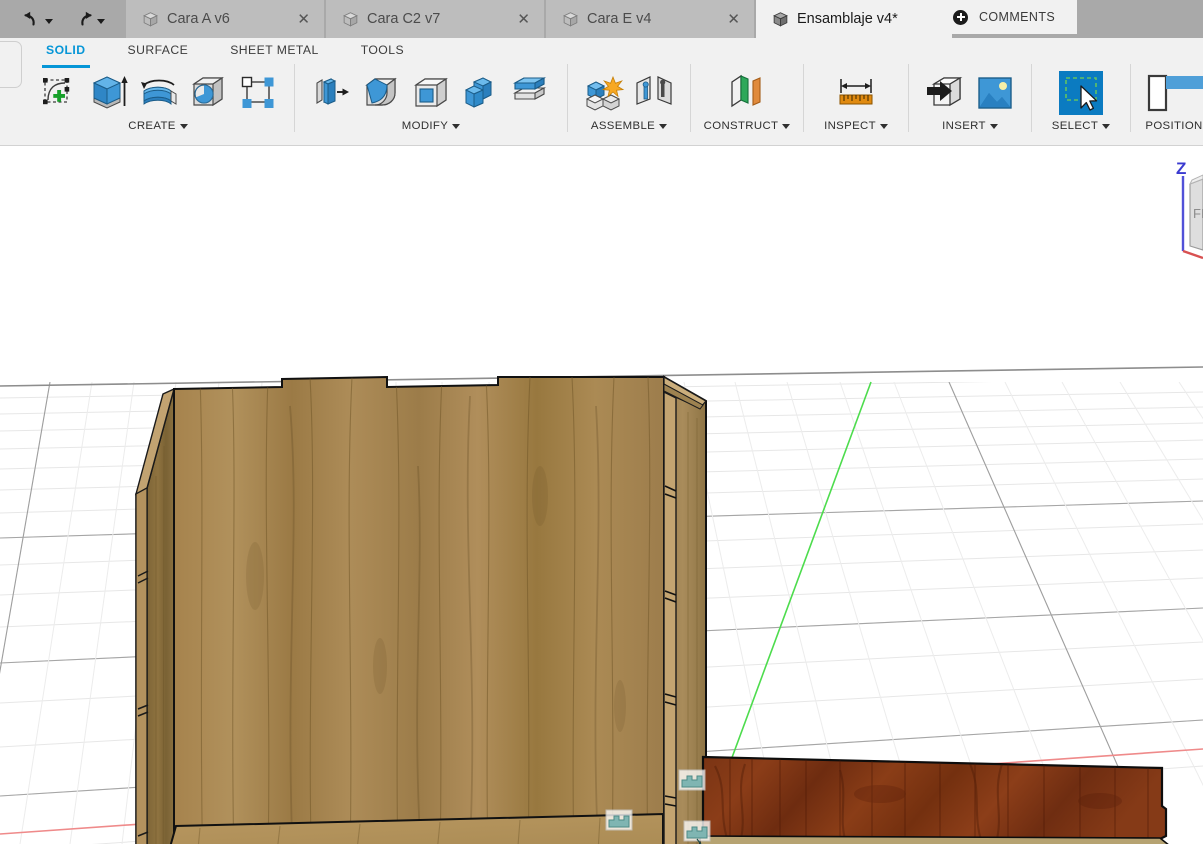 The image size is (1203, 844). What do you see at coordinates (158, 93) in the screenshot?
I see `revolve-tool` at bounding box center [158, 93].